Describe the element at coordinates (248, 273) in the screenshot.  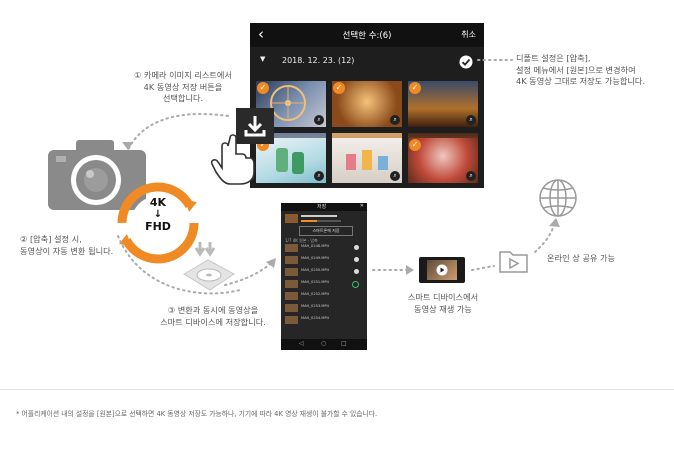
I see `connector-disc-to-phone` at that location.